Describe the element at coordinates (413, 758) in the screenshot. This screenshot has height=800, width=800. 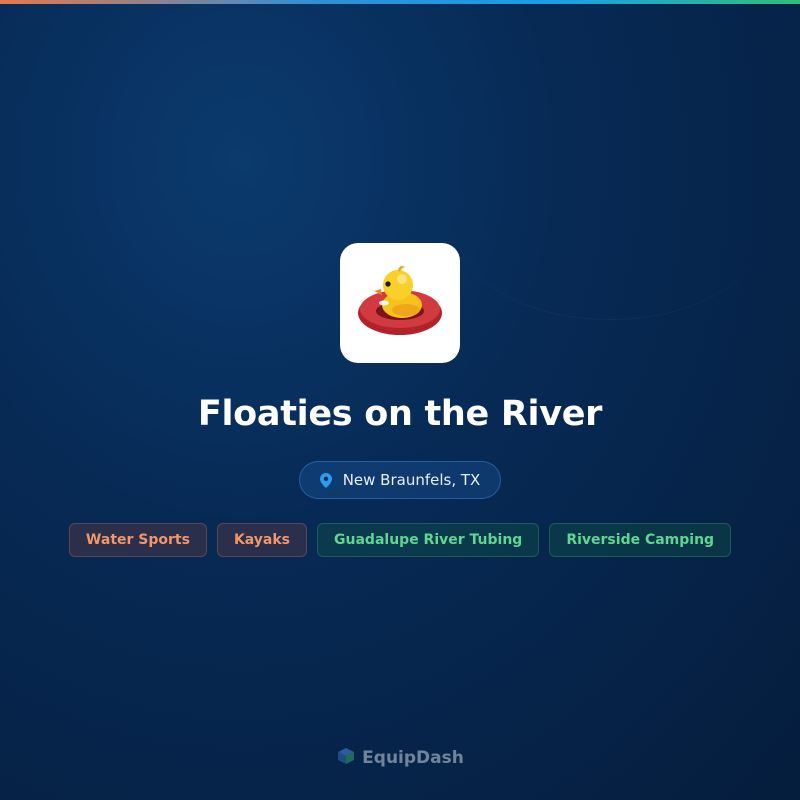
I see `brand-name: EquipDash` at that location.